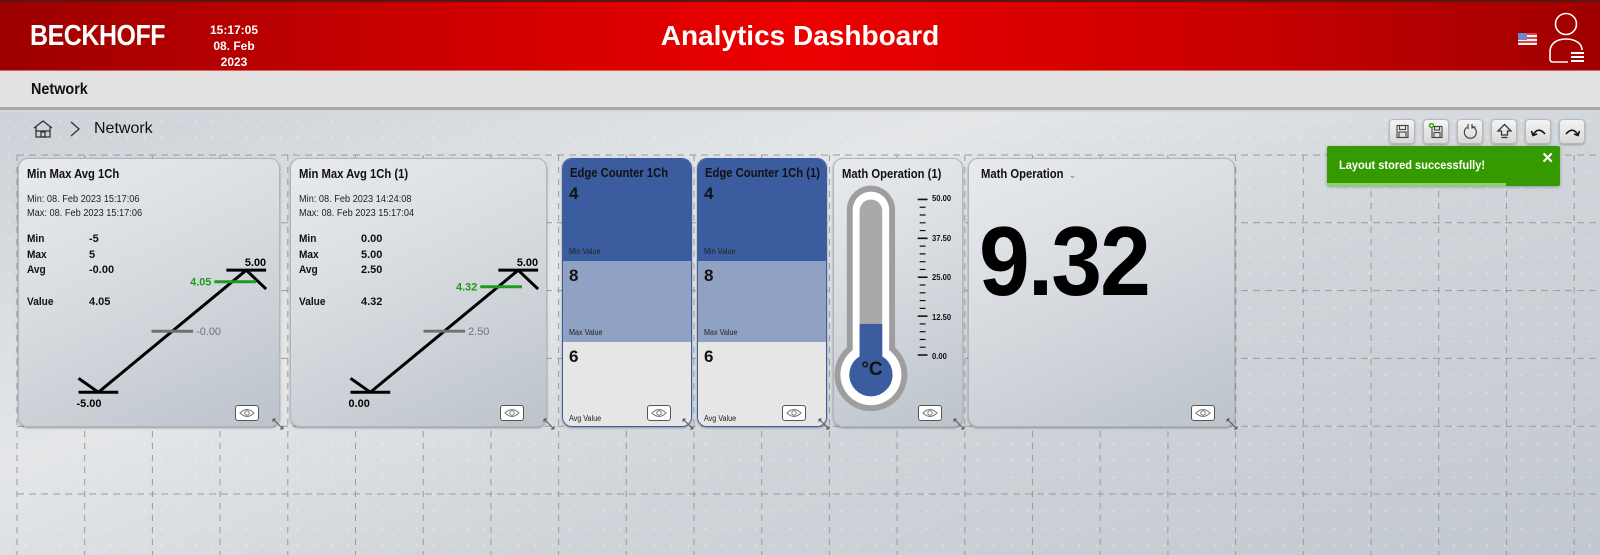 This screenshot has width=1600, height=555. Describe the element at coordinates (256, 280) in the screenshot. I see `max-marker-arrow` at that location.